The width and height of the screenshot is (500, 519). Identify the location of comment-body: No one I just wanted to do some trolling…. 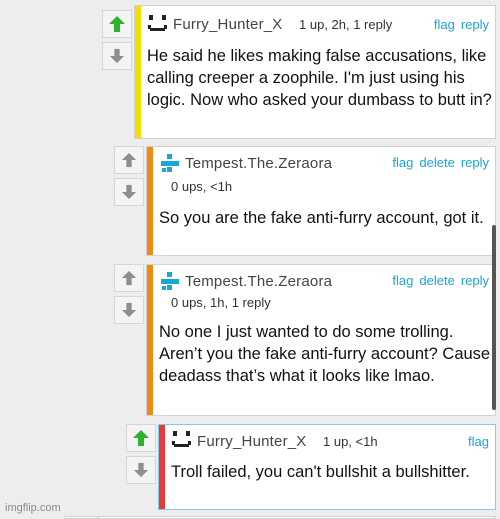
(325, 354).